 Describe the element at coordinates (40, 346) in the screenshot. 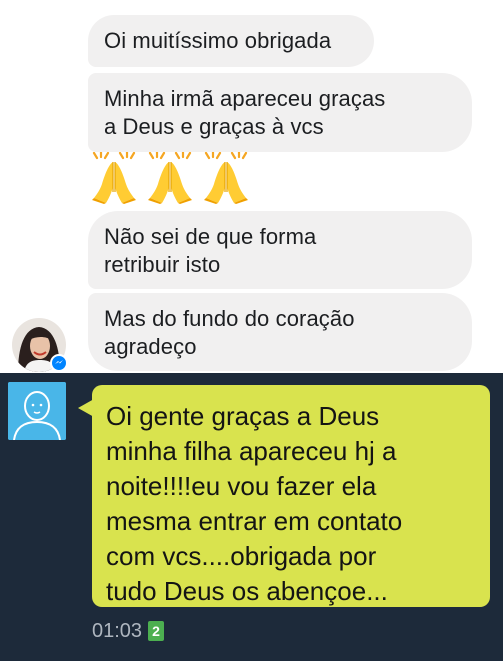

I see `sender-avatar` at that location.